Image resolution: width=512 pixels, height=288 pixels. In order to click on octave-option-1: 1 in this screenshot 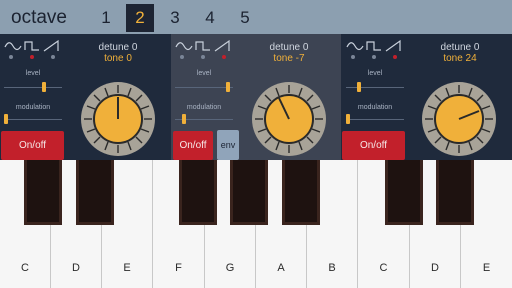, I will do `click(106, 18)`.